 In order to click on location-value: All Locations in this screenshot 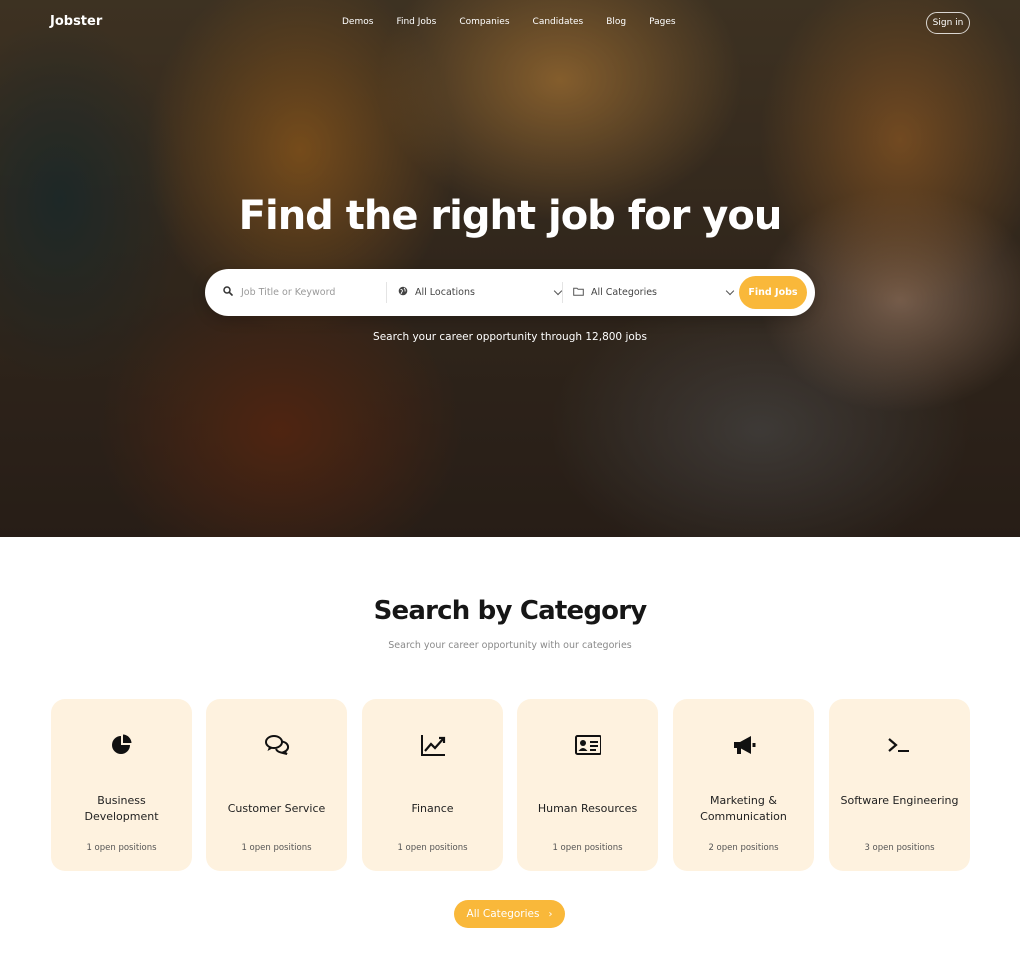, I will do `click(445, 292)`.